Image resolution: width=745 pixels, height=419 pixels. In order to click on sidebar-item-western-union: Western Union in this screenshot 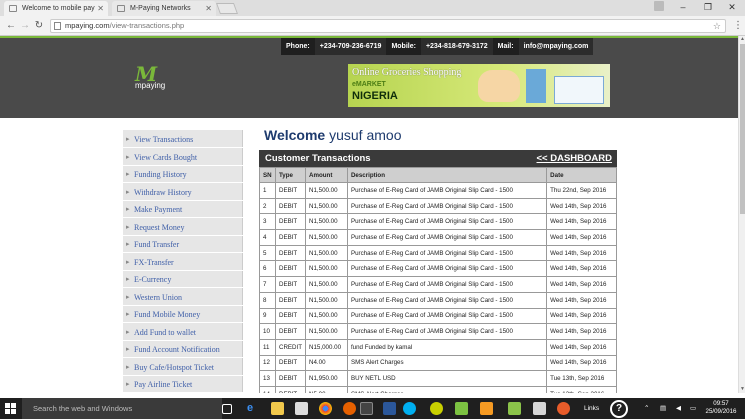, I will do `click(183, 297)`.